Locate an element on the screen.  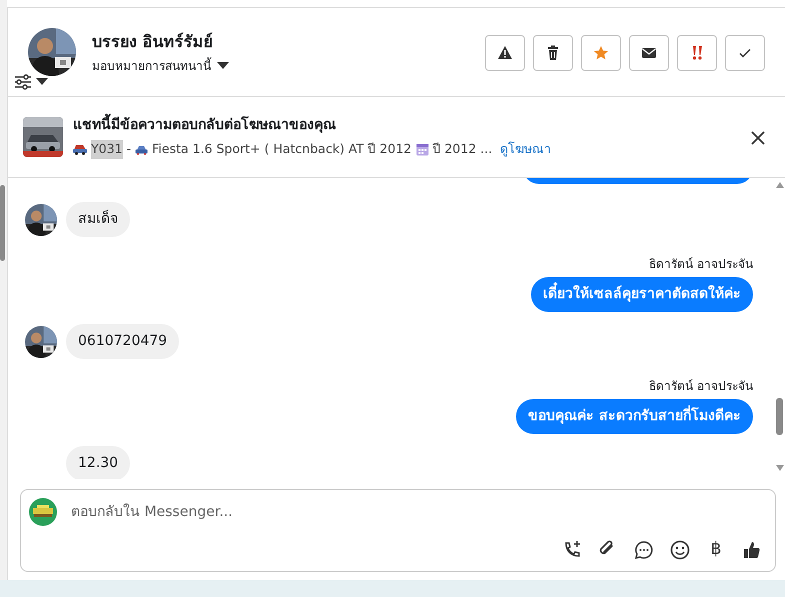
close-icon is located at coordinates (758, 137).